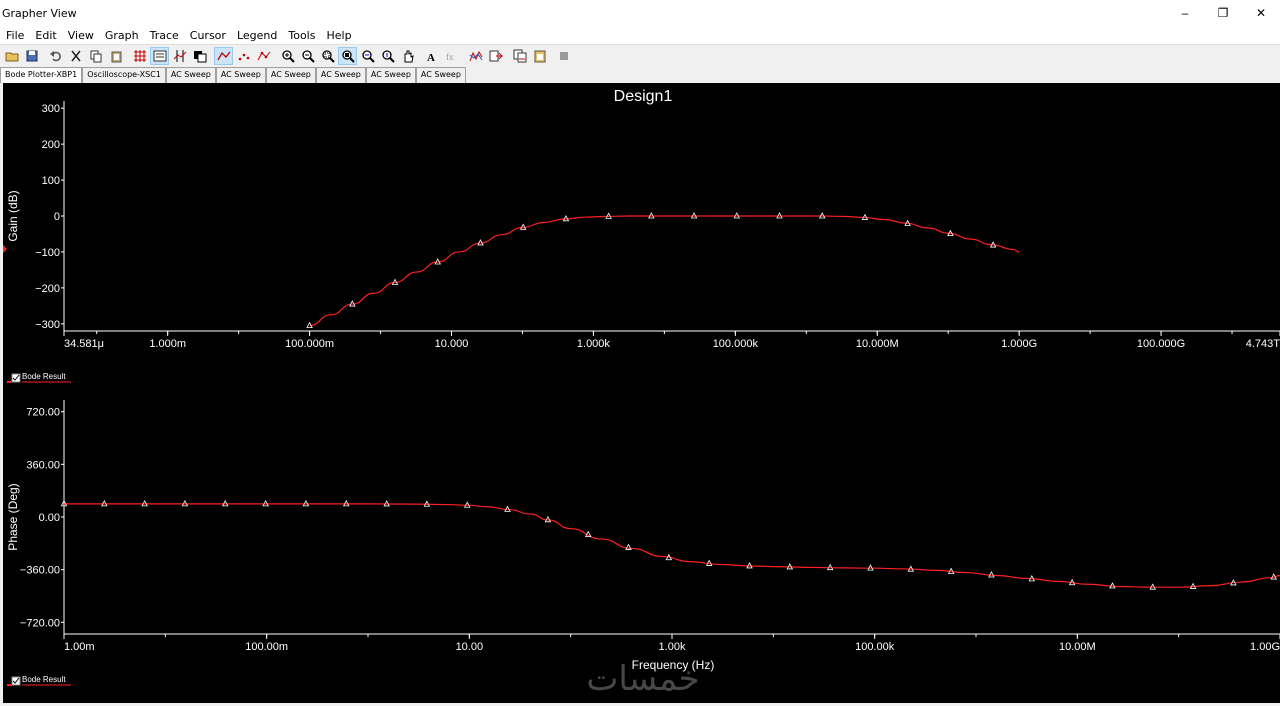  What do you see at coordinates (301, 35) in the screenshot?
I see `menu-tools: Tools` at bounding box center [301, 35].